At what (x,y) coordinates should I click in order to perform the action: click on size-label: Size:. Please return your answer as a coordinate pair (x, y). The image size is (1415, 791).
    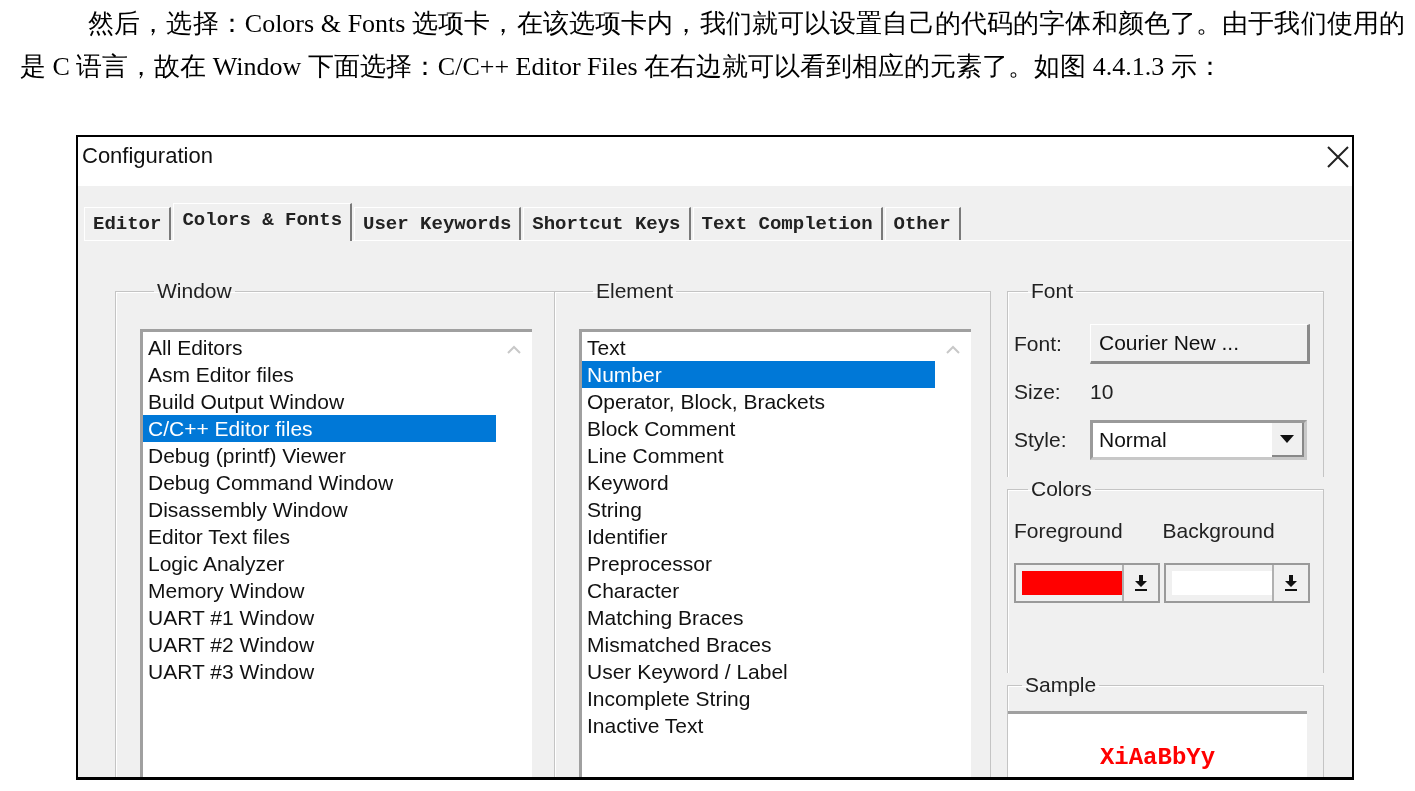
    Looking at the image, I should click on (1038, 392).